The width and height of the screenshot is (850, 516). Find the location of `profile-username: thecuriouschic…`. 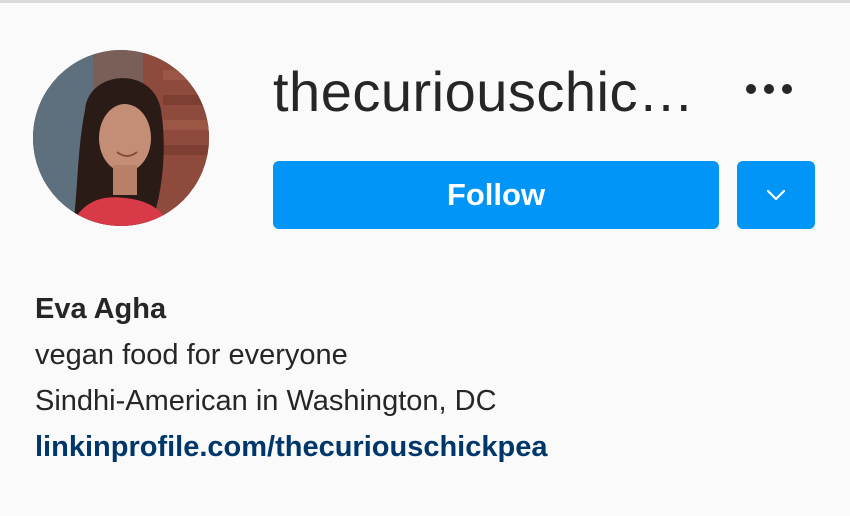

profile-username: thecuriouschic… is located at coordinates (484, 91).